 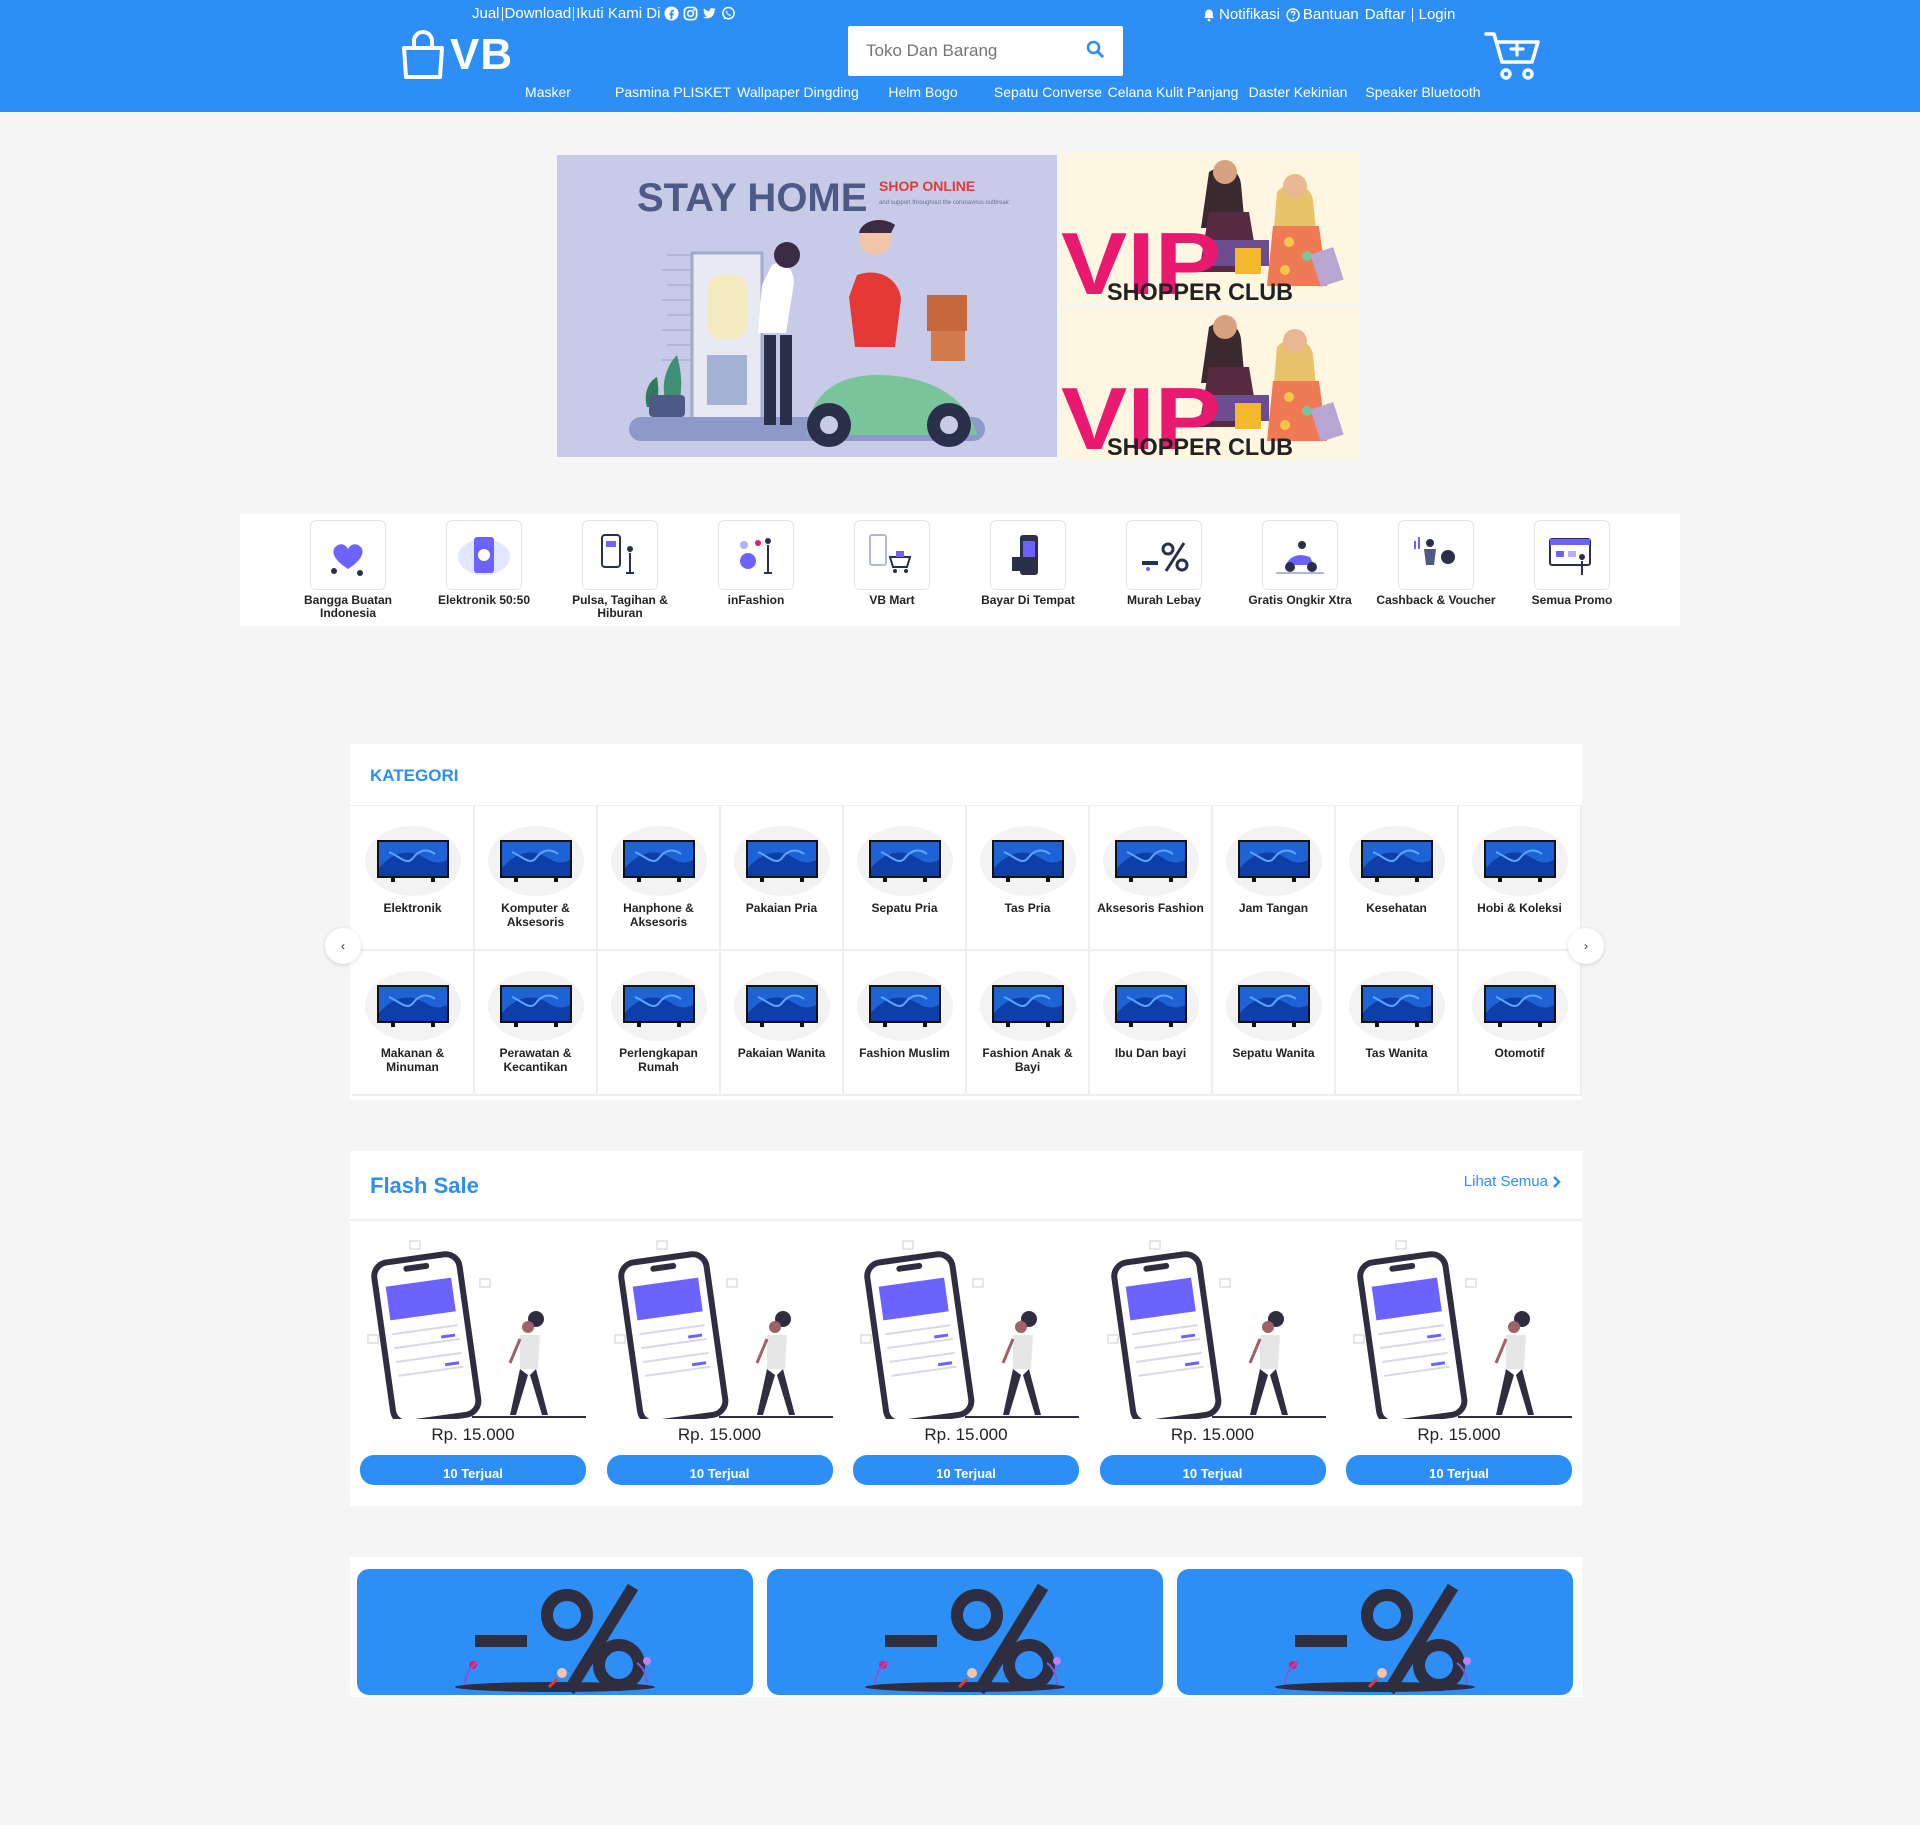 What do you see at coordinates (671, 13) in the screenshot?
I see `facebook-icon` at bounding box center [671, 13].